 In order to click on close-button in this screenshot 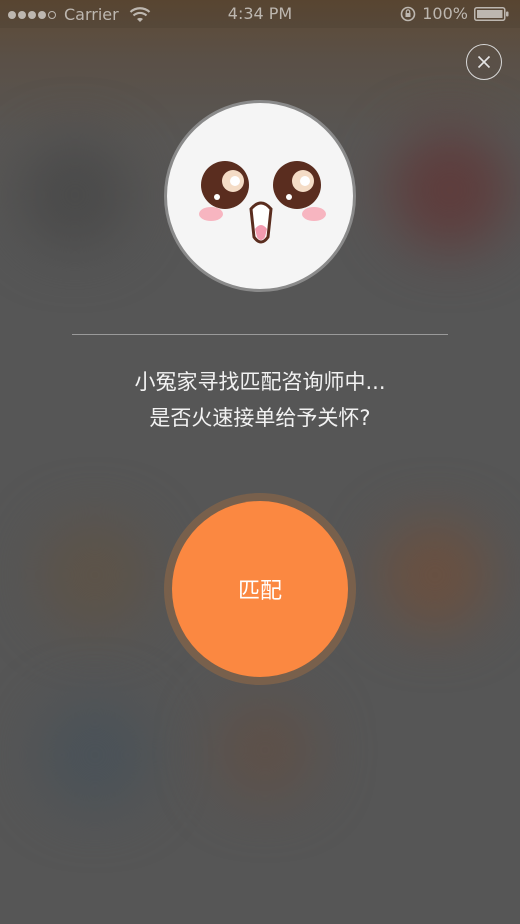, I will do `click(484, 62)`.